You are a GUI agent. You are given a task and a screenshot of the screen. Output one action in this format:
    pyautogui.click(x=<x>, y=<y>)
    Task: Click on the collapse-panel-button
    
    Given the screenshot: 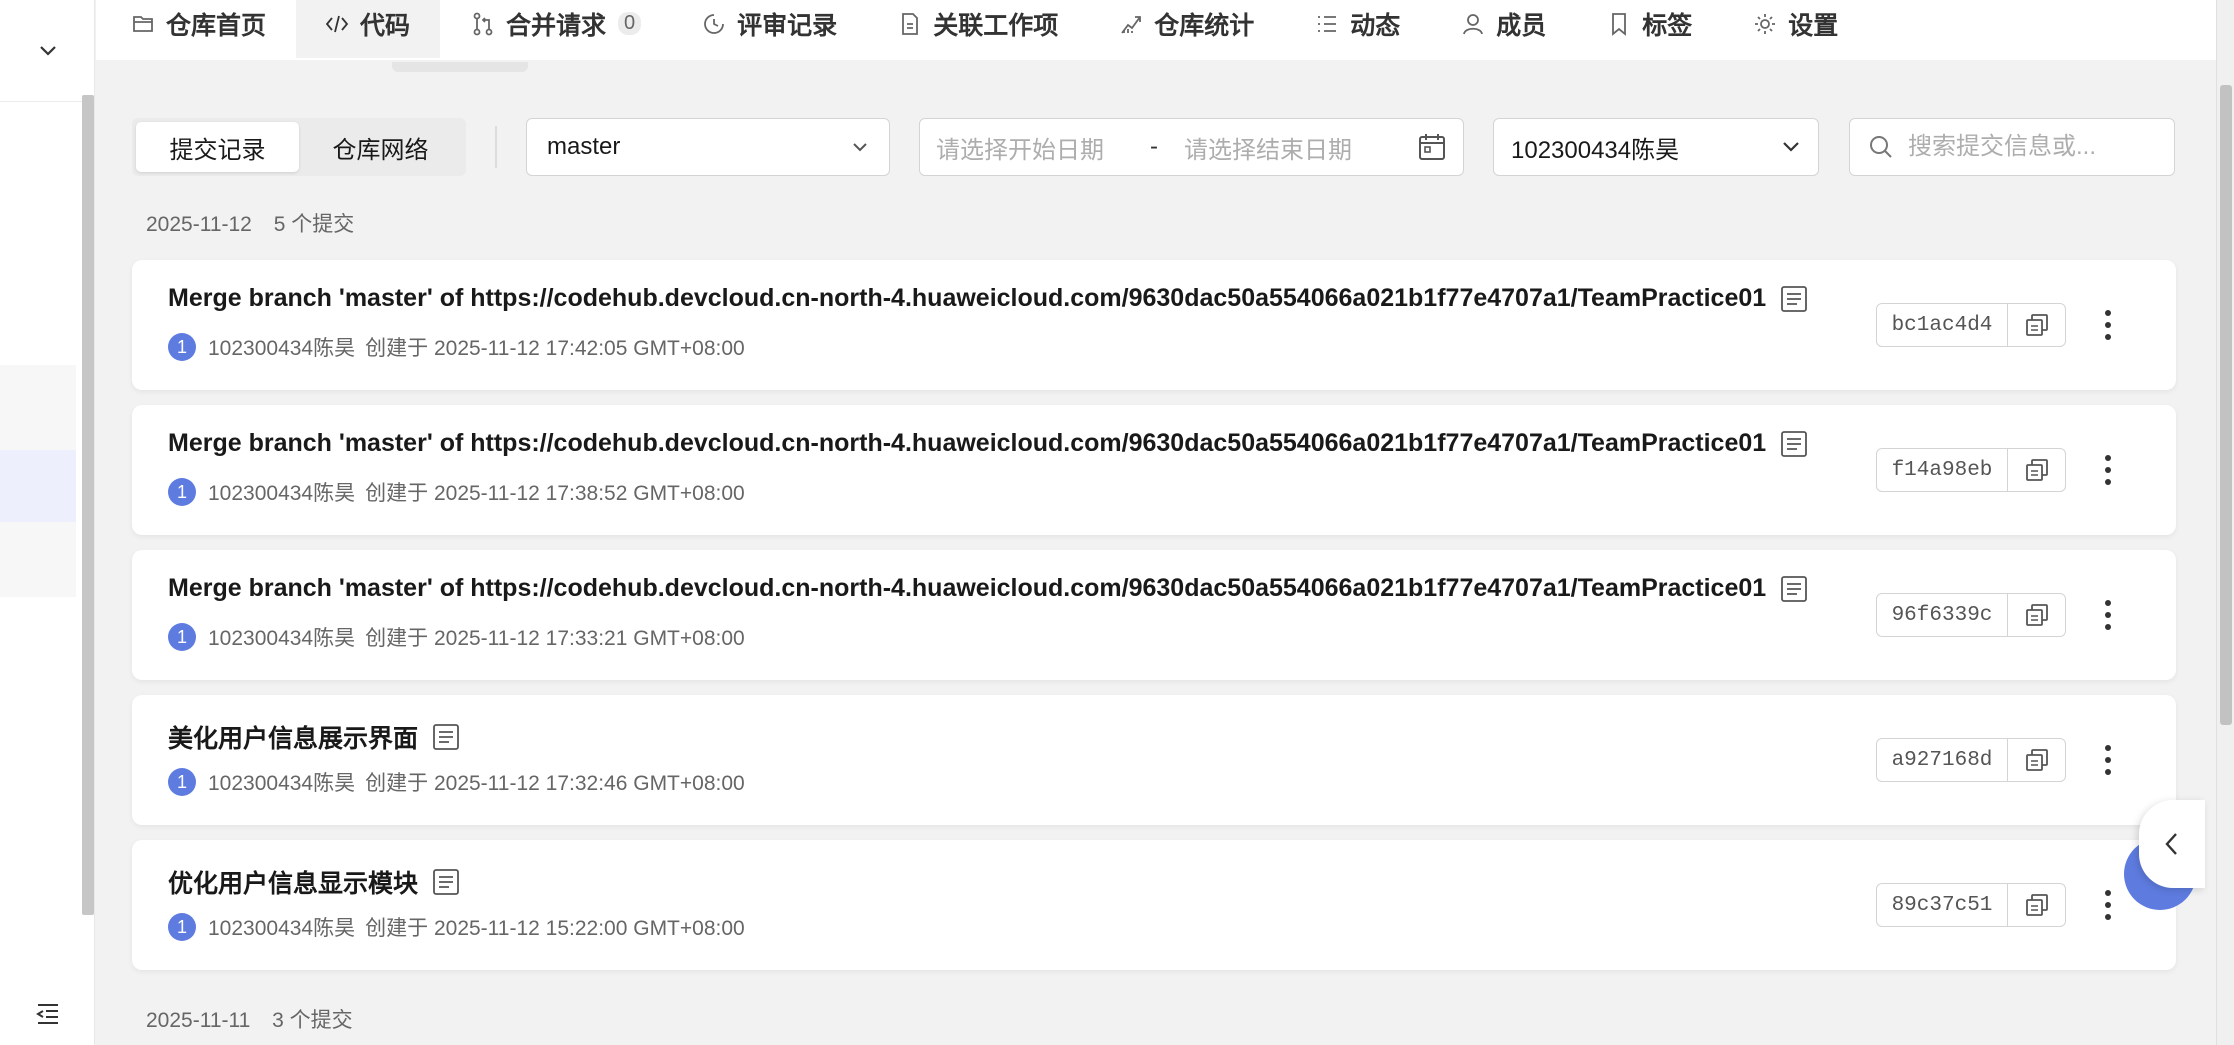 What is the action you would take?
    pyautogui.click(x=2172, y=844)
    